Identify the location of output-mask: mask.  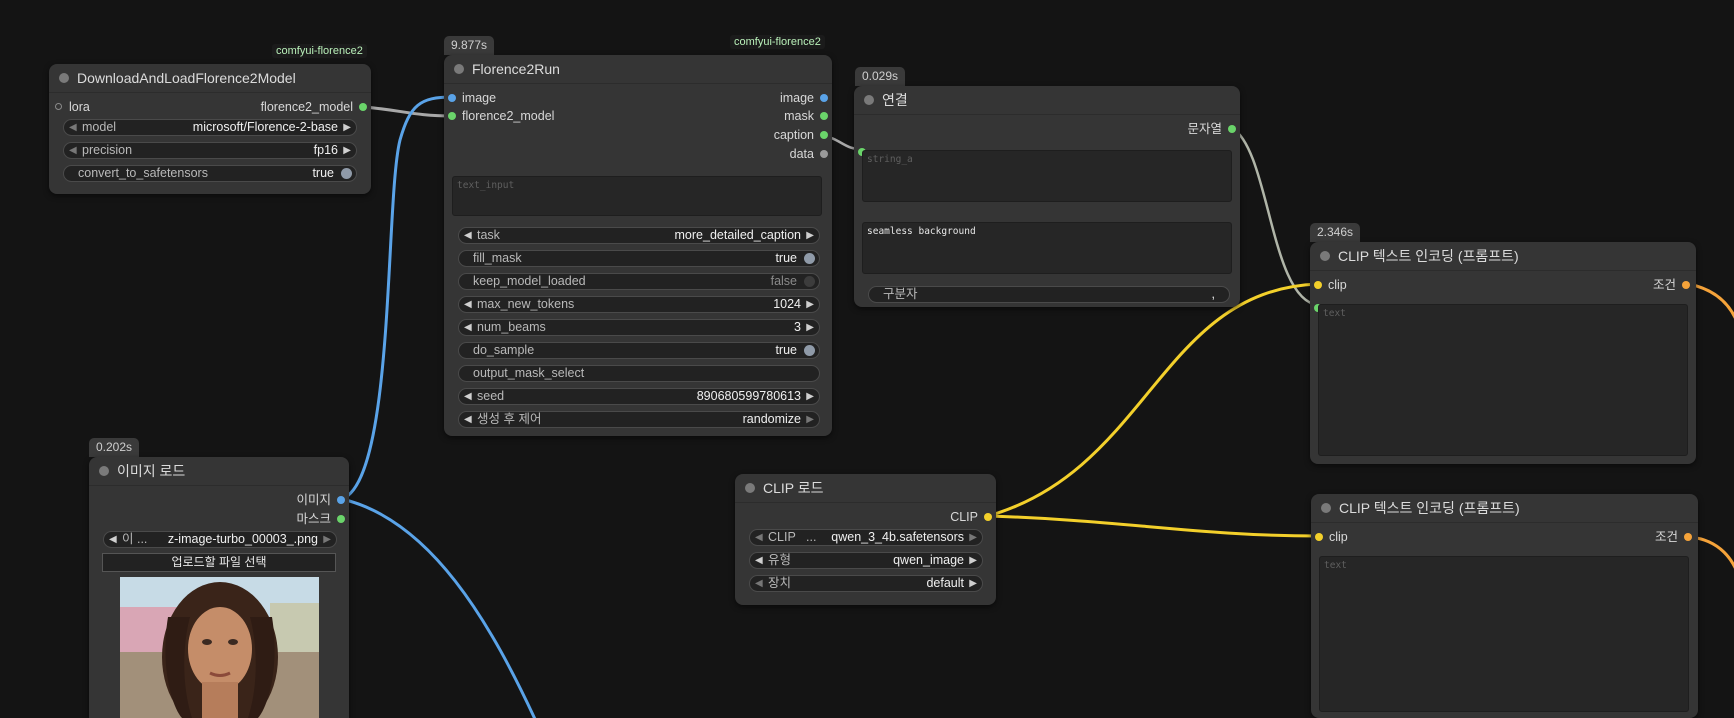
(806, 116).